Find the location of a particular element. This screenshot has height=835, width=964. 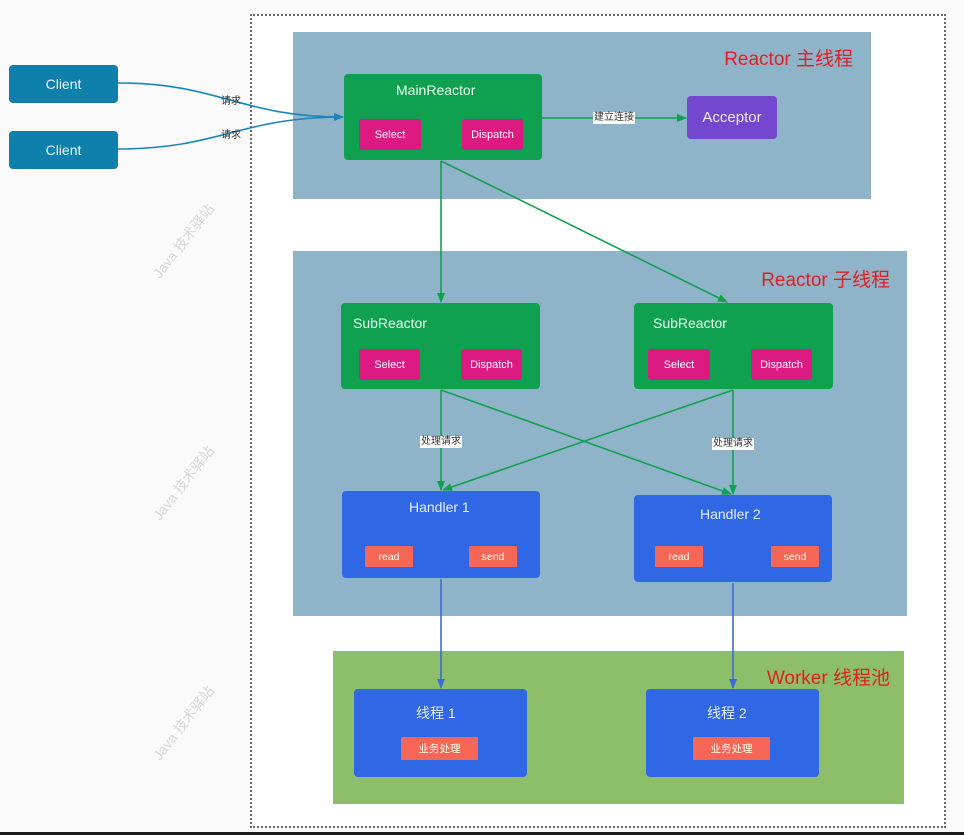

node-title: 线程 2 is located at coordinates (727, 713).